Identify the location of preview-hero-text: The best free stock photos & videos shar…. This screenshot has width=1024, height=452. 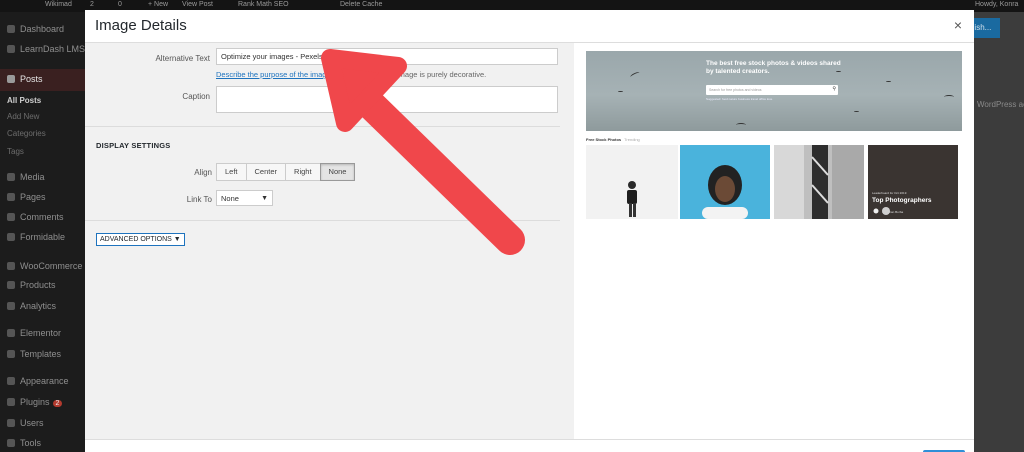
(773, 67).